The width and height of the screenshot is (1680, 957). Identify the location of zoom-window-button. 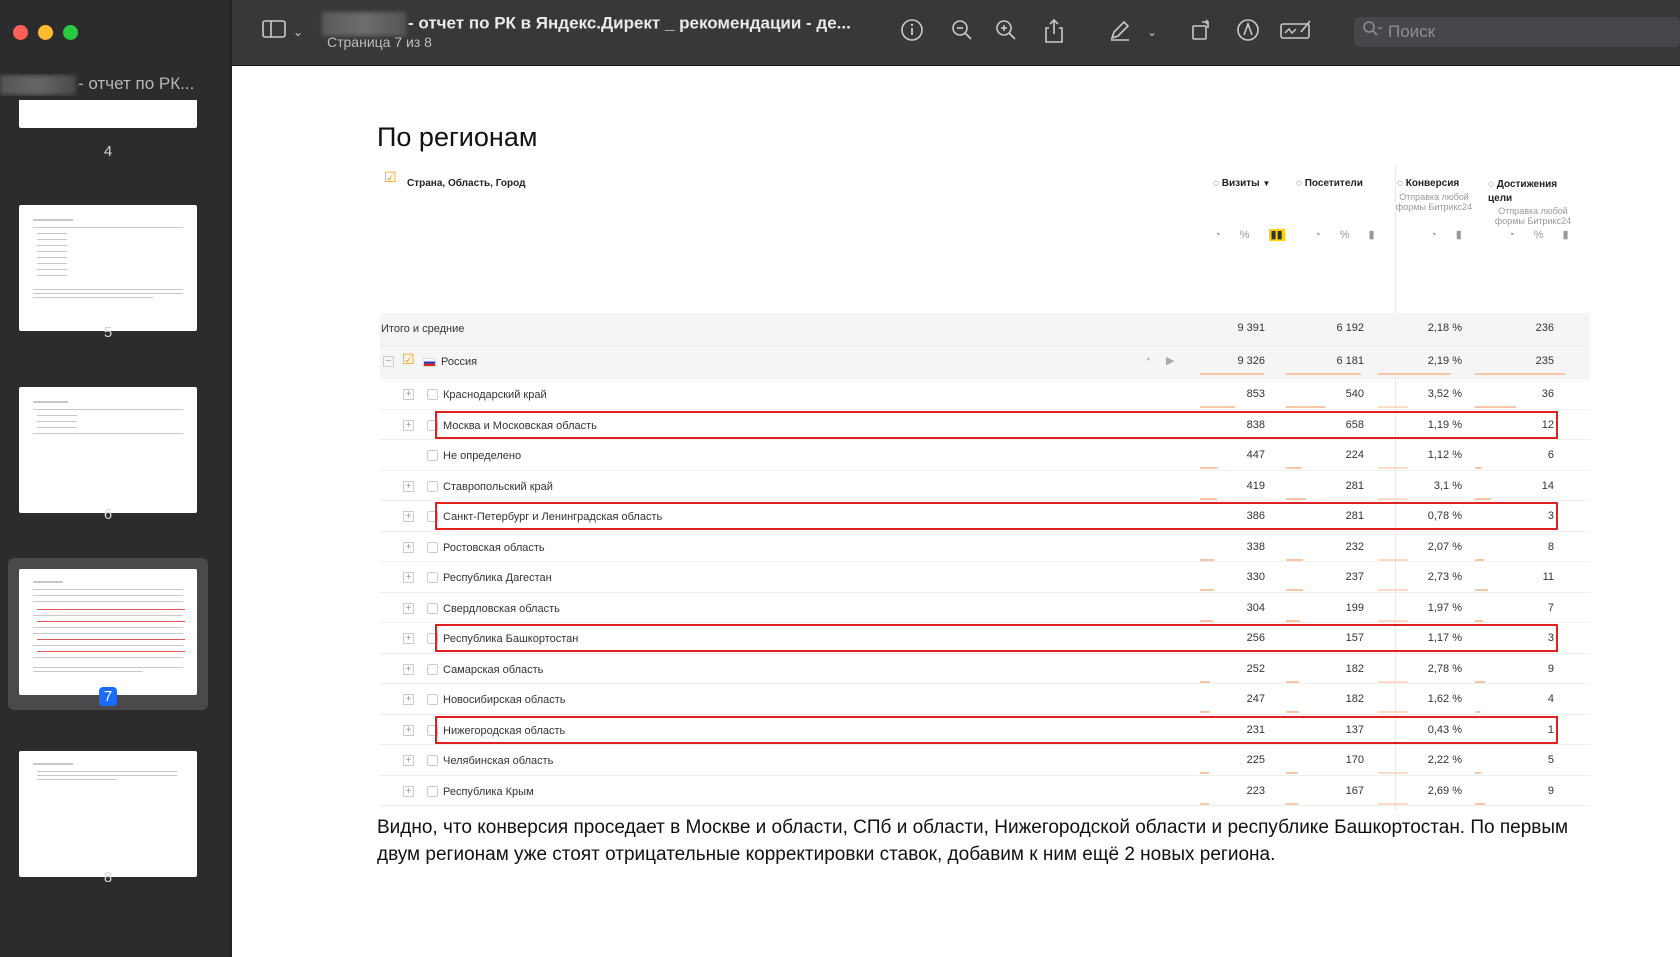
(70, 32).